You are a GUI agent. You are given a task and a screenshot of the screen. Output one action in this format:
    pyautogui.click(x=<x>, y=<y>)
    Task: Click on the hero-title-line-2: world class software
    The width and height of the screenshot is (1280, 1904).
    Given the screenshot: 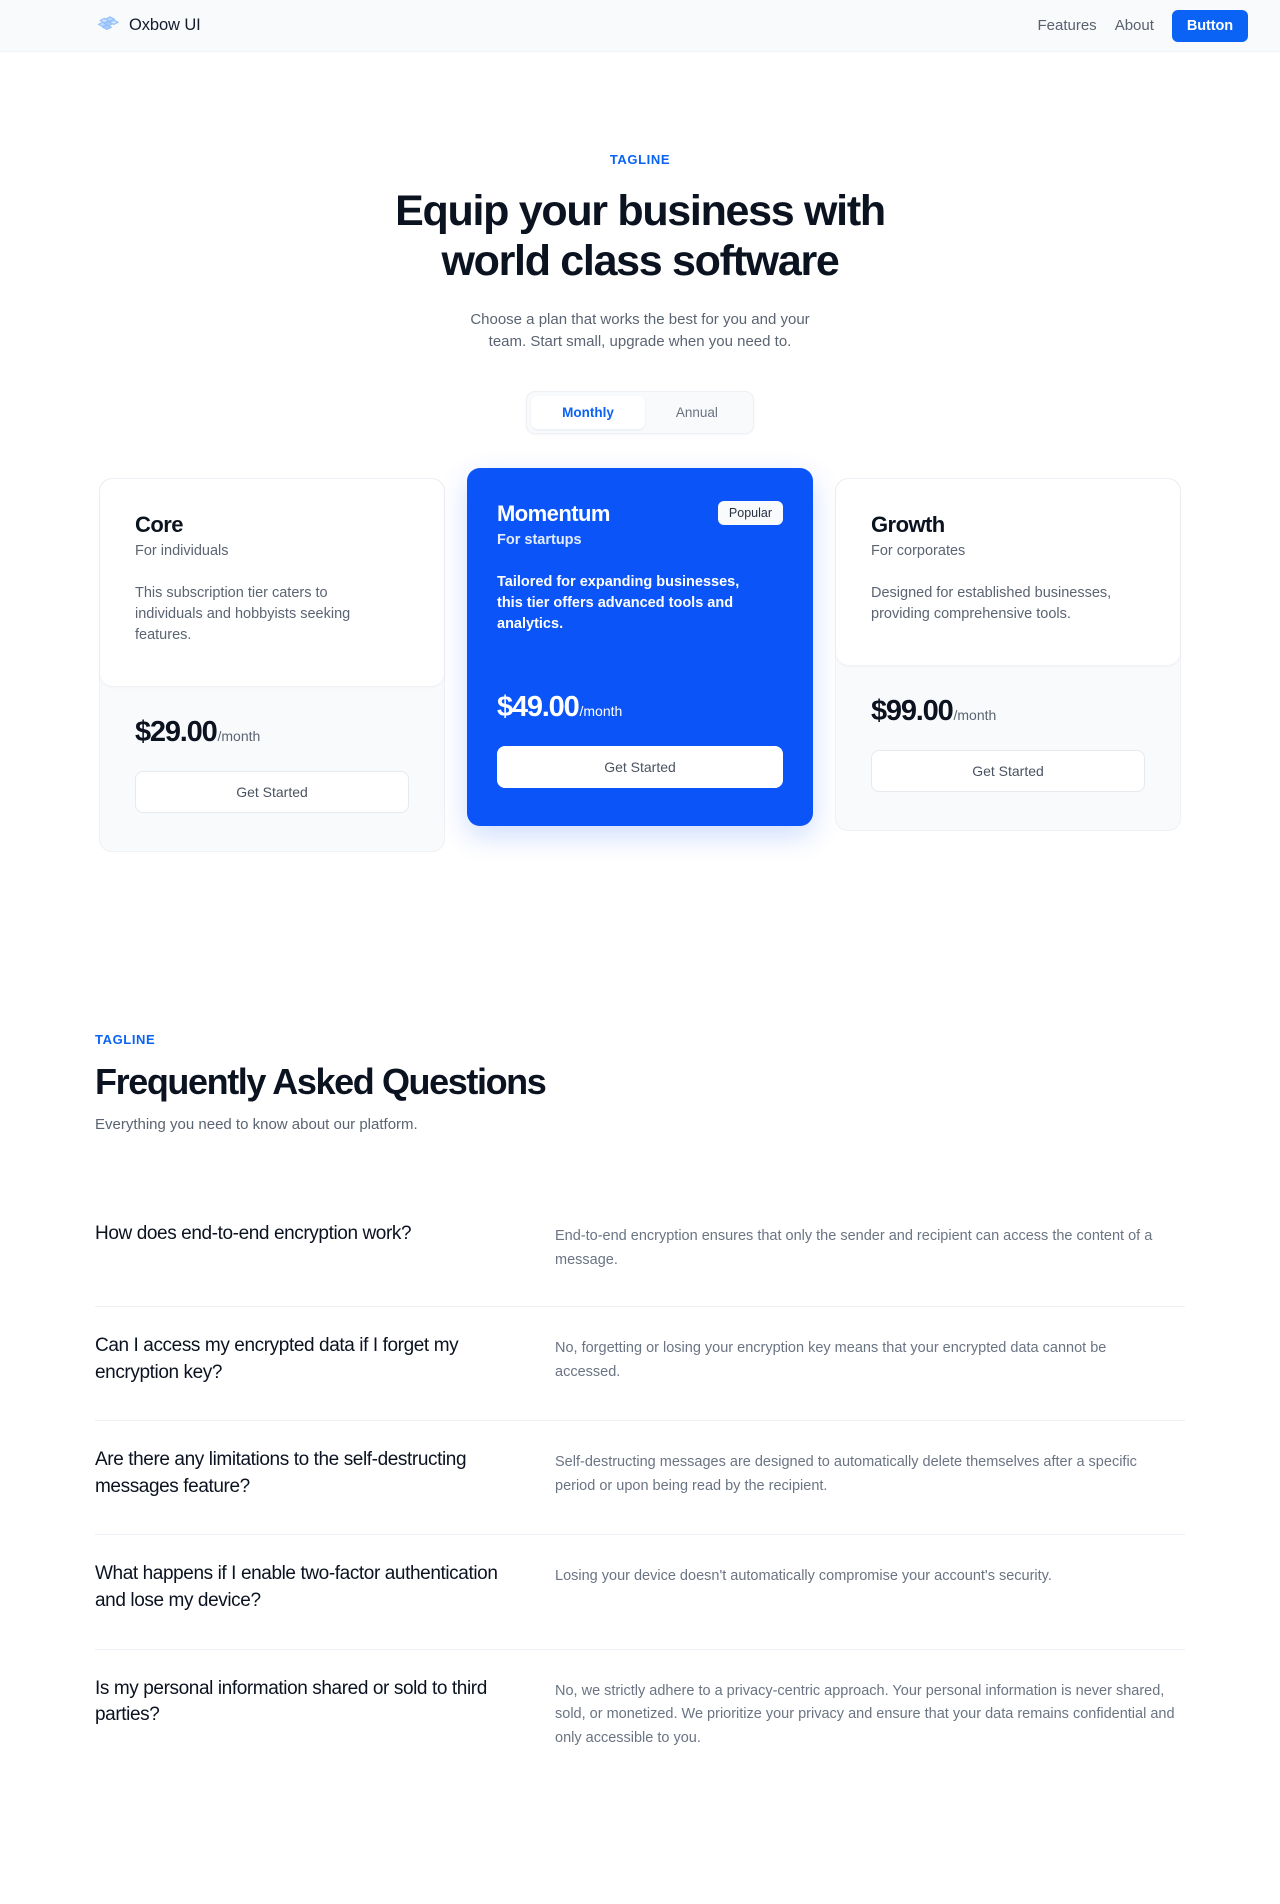 What is the action you would take?
    pyautogui.click(x=640, y=261)
    